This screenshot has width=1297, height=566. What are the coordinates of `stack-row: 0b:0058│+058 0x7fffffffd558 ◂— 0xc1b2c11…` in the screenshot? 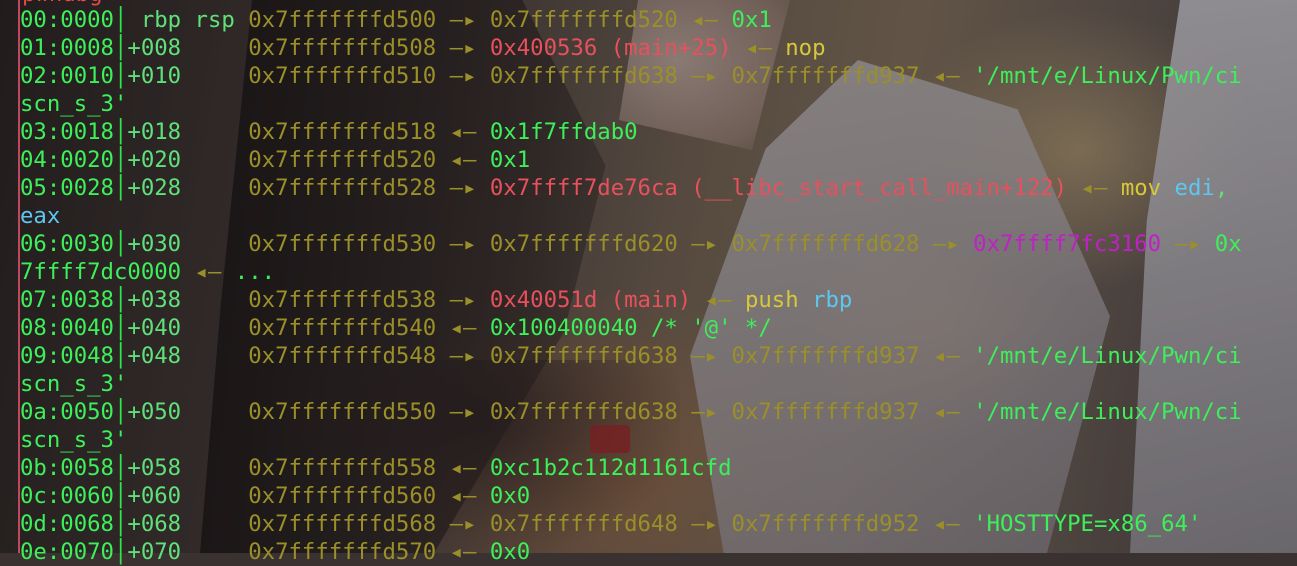 It's located at (376, 468).